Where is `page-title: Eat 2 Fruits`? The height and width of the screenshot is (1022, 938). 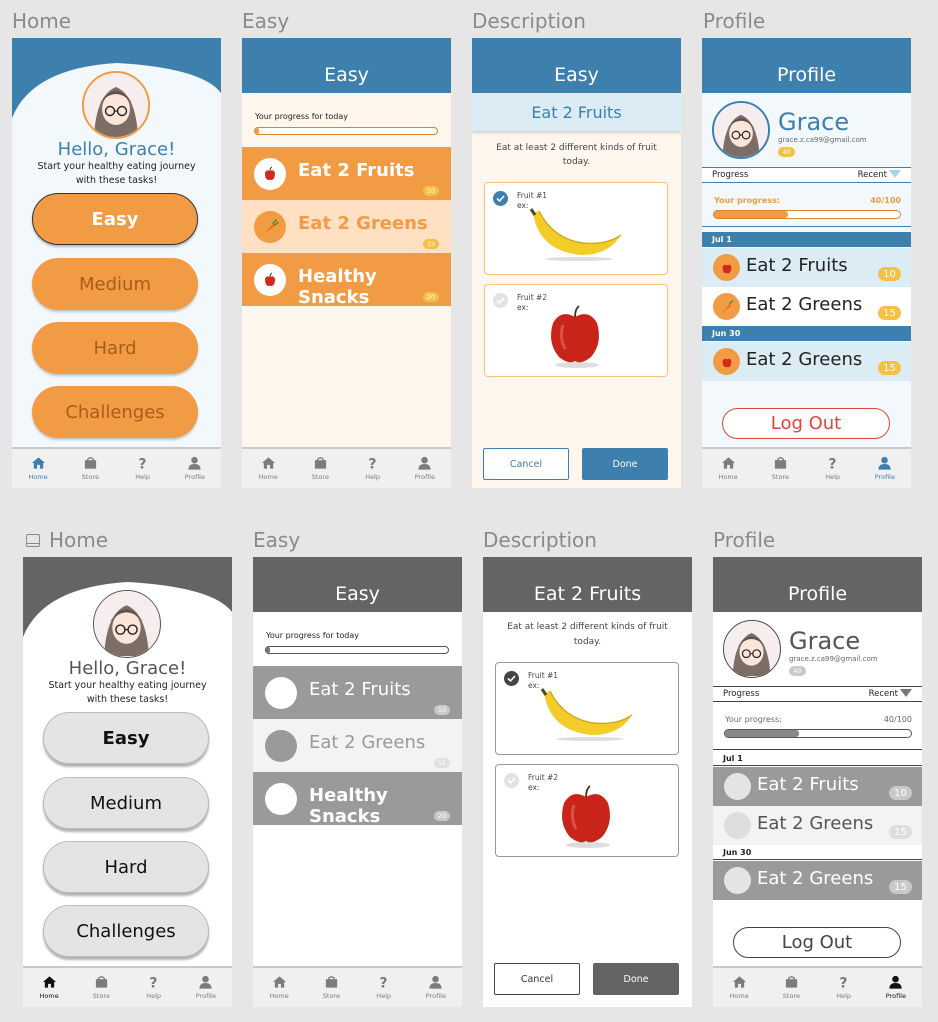
page-title: Eat 2 Fruits is located at coordinates (587, 593).